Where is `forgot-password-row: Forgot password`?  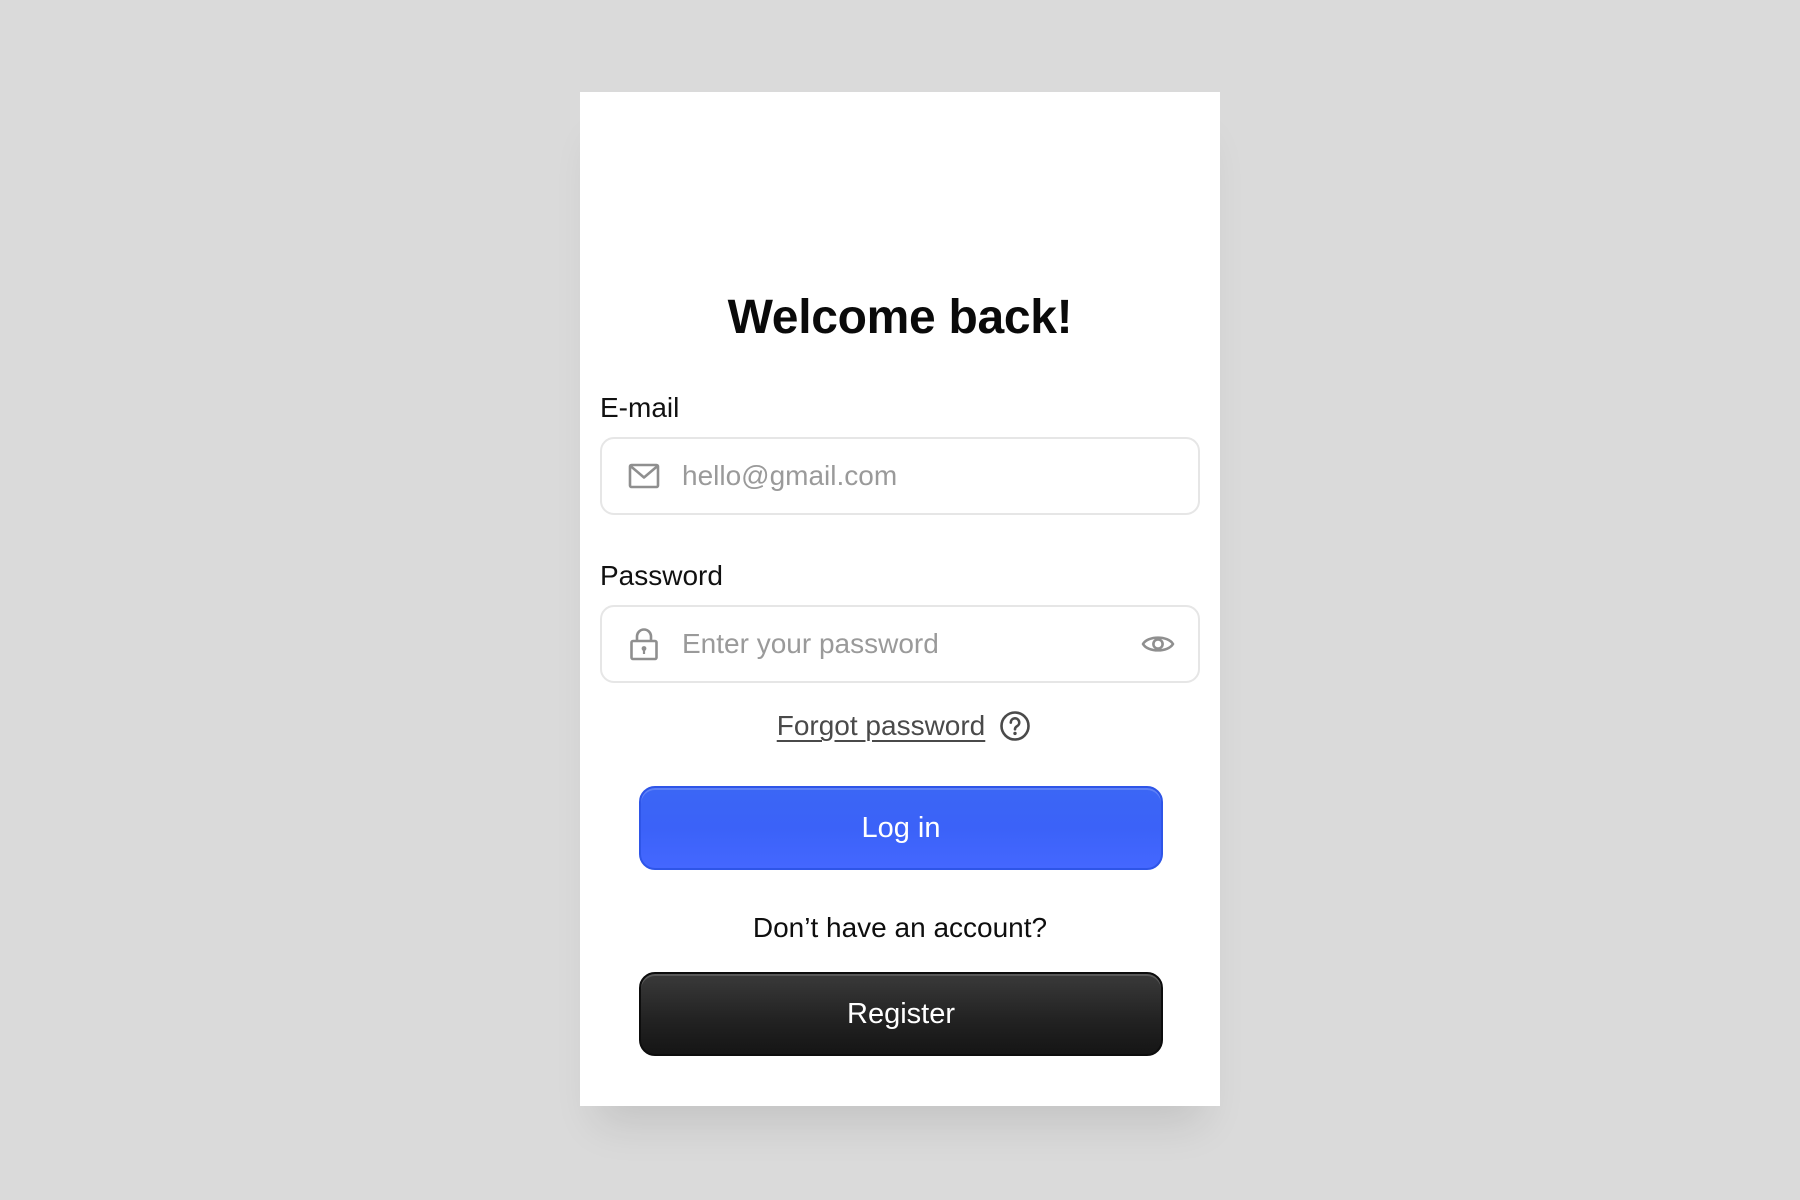 forgot-password-row: Forgot password is located at coordinates (900, 726).